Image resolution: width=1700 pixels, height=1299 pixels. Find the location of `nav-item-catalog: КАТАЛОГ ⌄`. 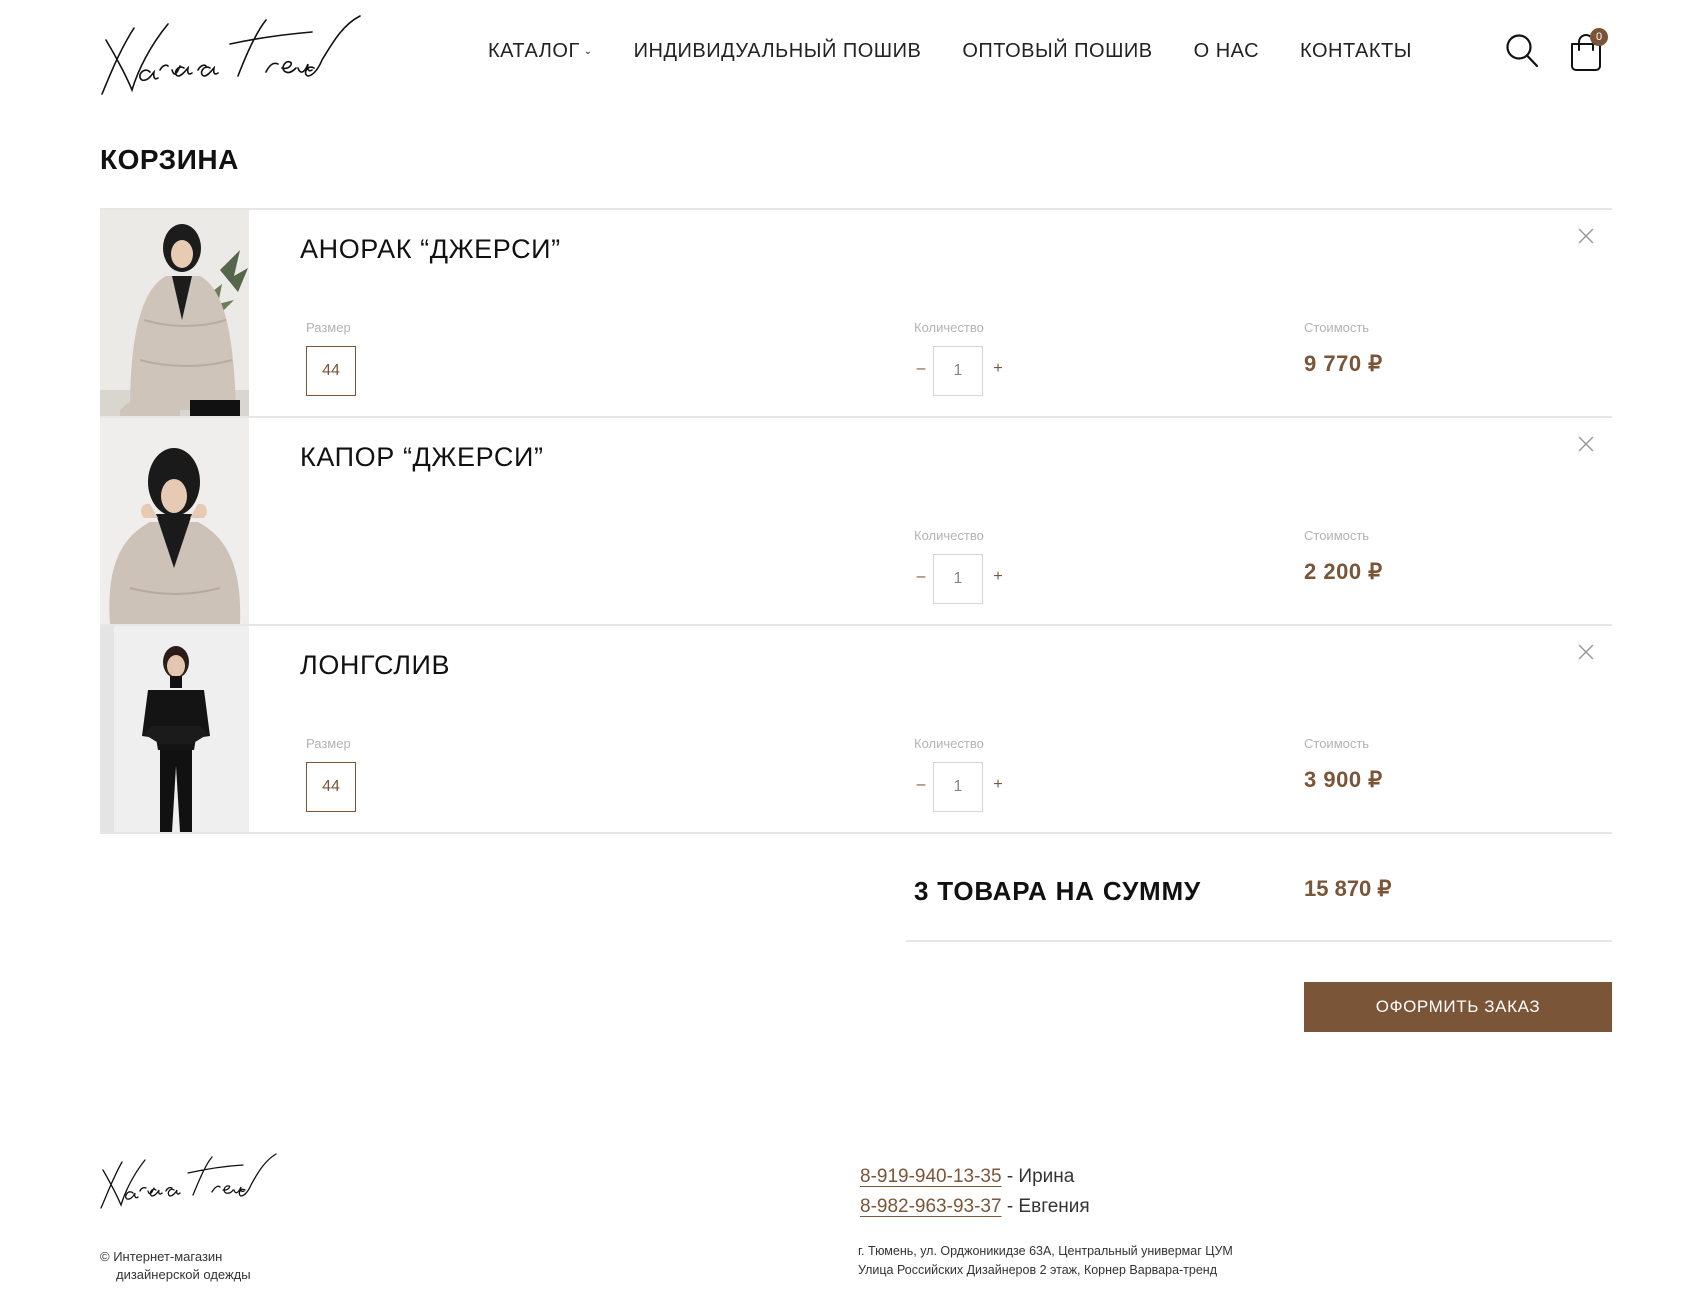

nav-item-catalog: КАТАЛОГ ⌄ is located at coordinates (540, 51).